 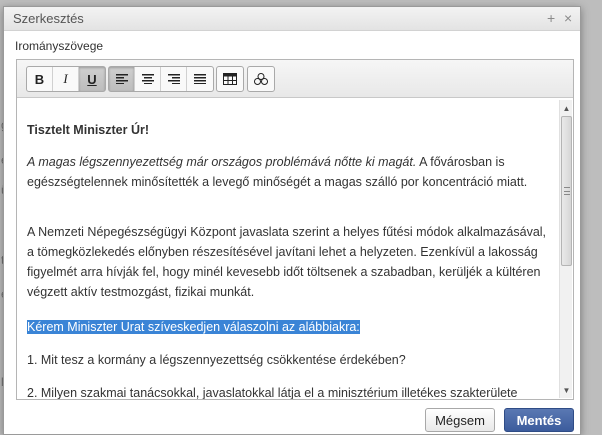 I want to click on align-left-button, so click(x=122, y=79).